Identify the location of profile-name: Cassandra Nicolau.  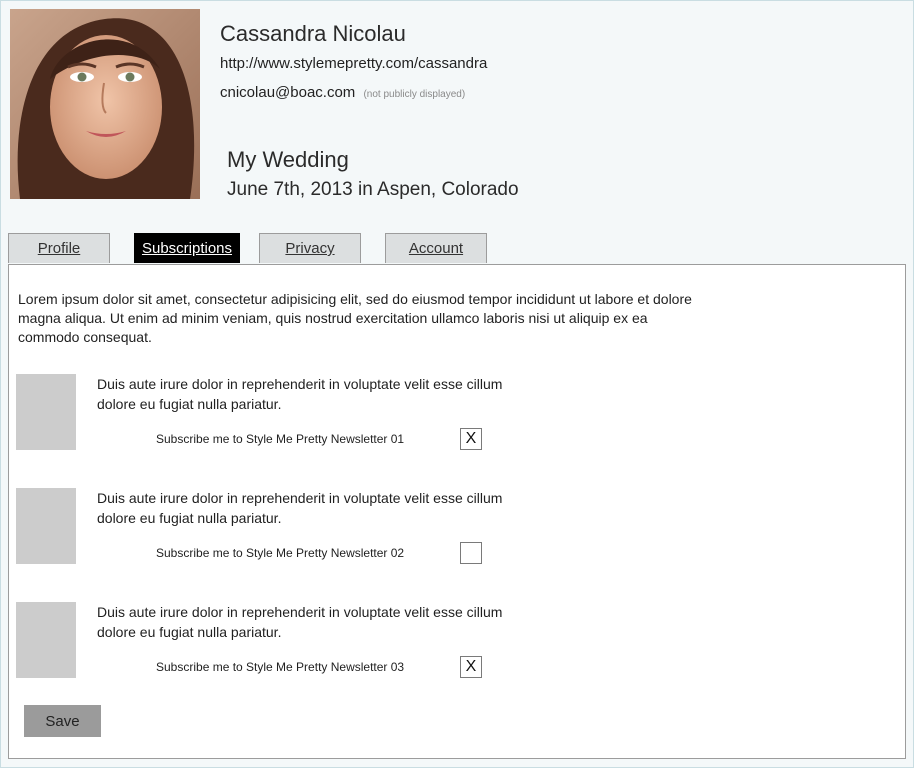
(313, 33).